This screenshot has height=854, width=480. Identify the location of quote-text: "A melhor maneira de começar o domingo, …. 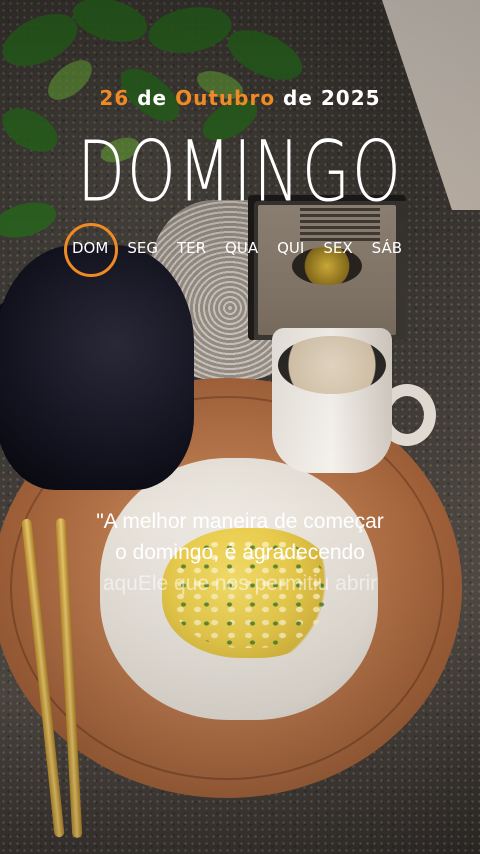
(240, 552).